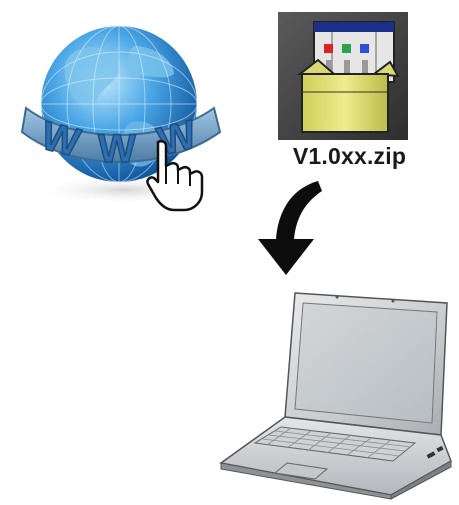  What do you see at coordinates (349, 156) in the screenshot?
I see `zip-file-name: V1.0xx.zip` at bounding box center [349, 156].